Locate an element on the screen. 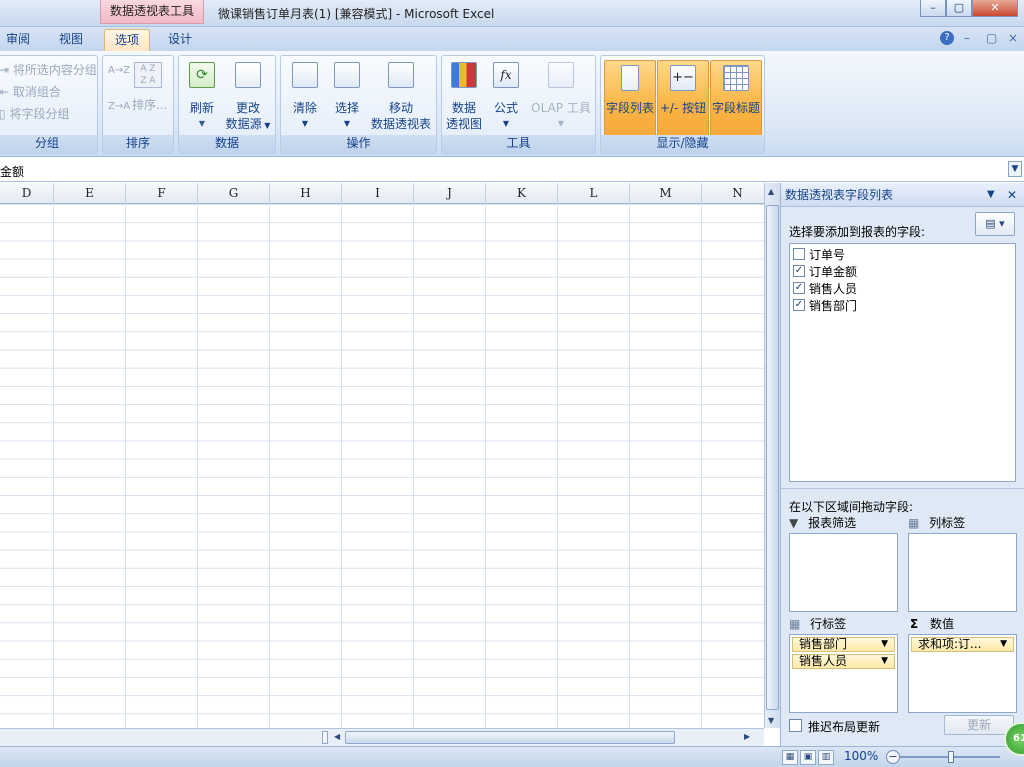 The width and height of the screenshot is (1024, 767). sort-descending-icon: Z→A is located at coordinates (119, 107).